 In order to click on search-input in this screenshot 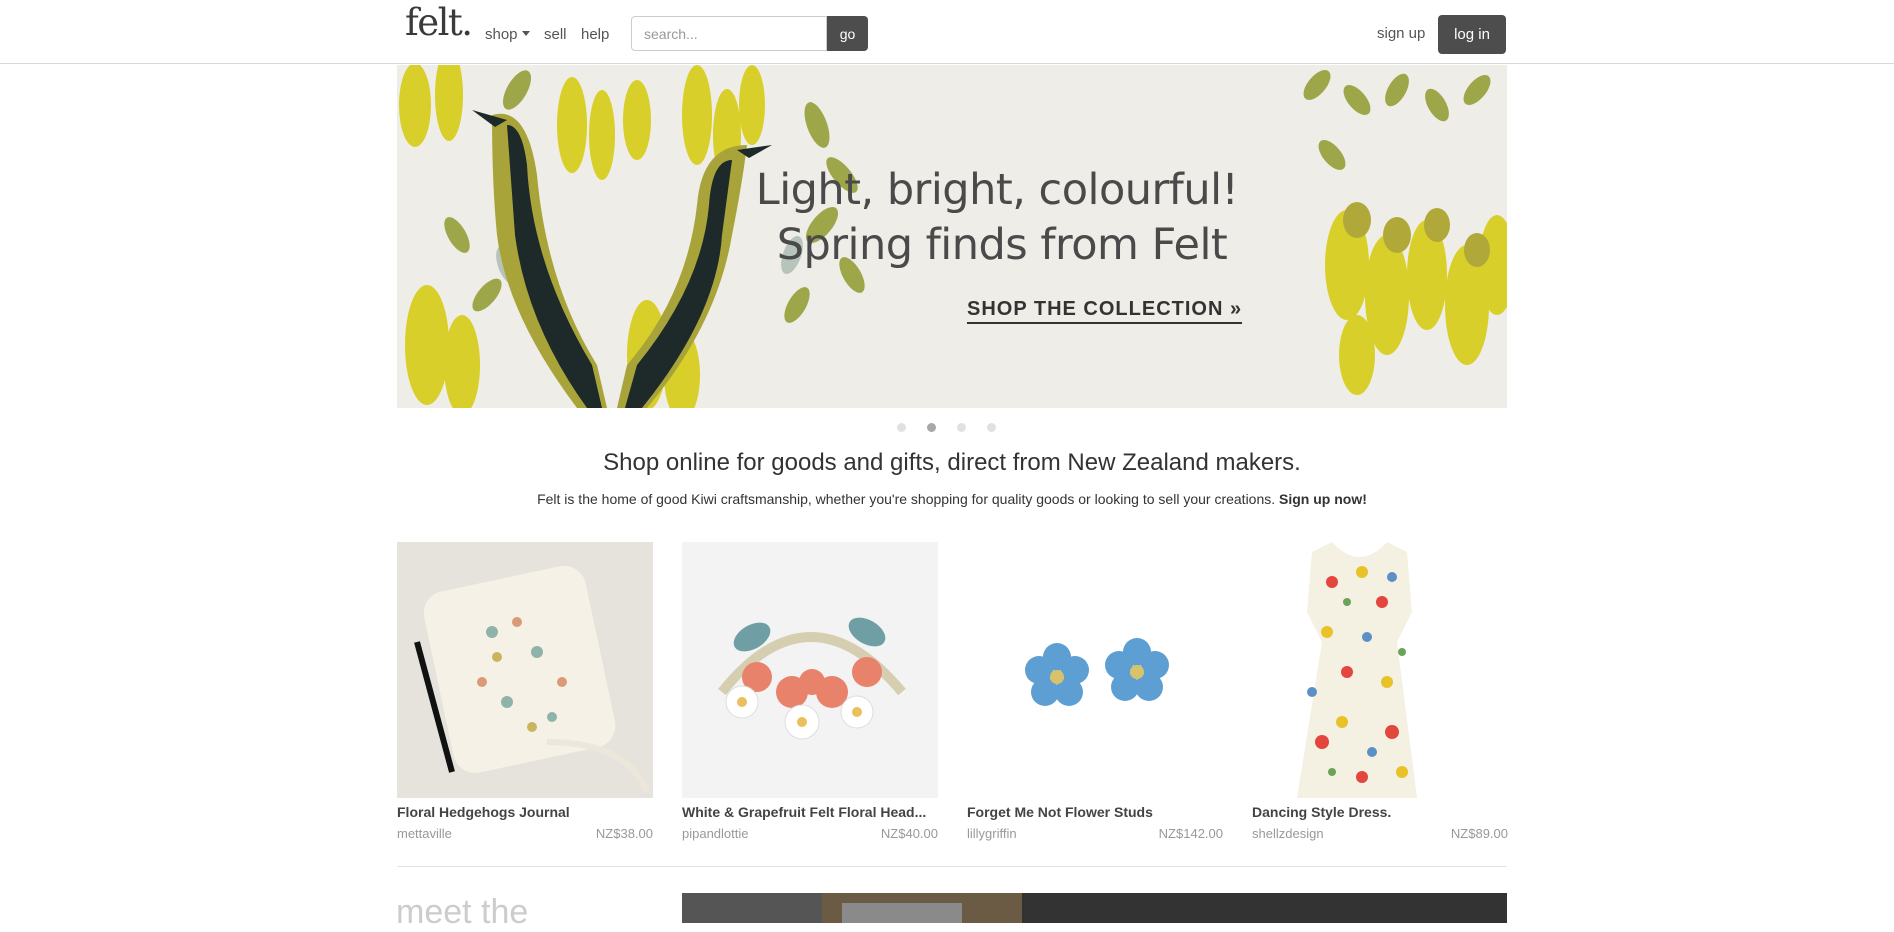, I will do `click(729, 33)`.